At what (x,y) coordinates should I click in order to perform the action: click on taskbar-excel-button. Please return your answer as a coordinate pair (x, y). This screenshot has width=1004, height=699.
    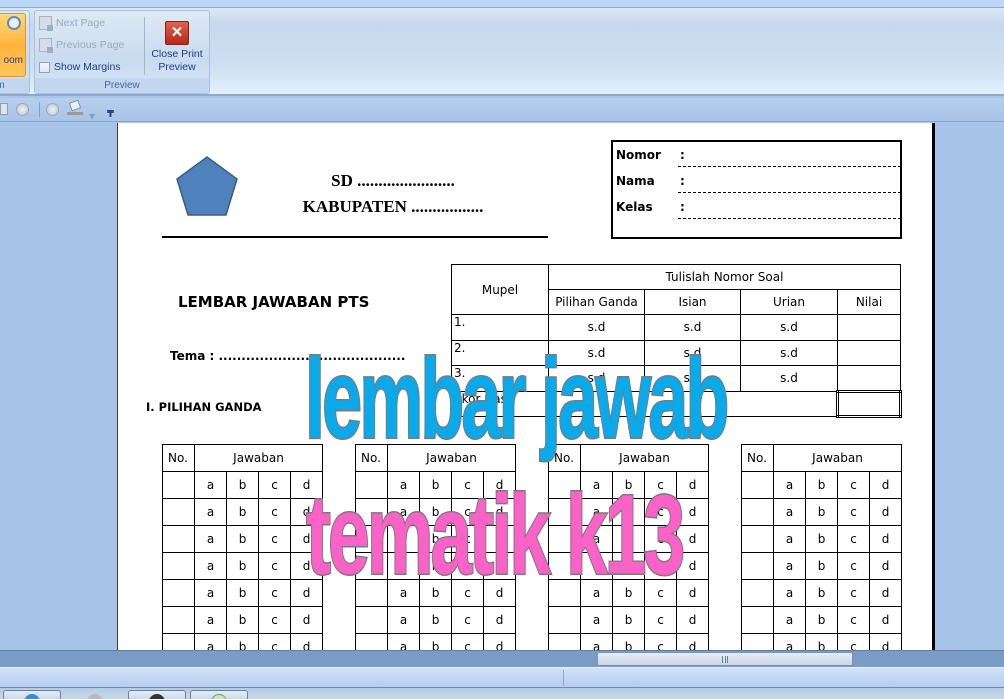
    Looking at the image, I should click on (219, 694).